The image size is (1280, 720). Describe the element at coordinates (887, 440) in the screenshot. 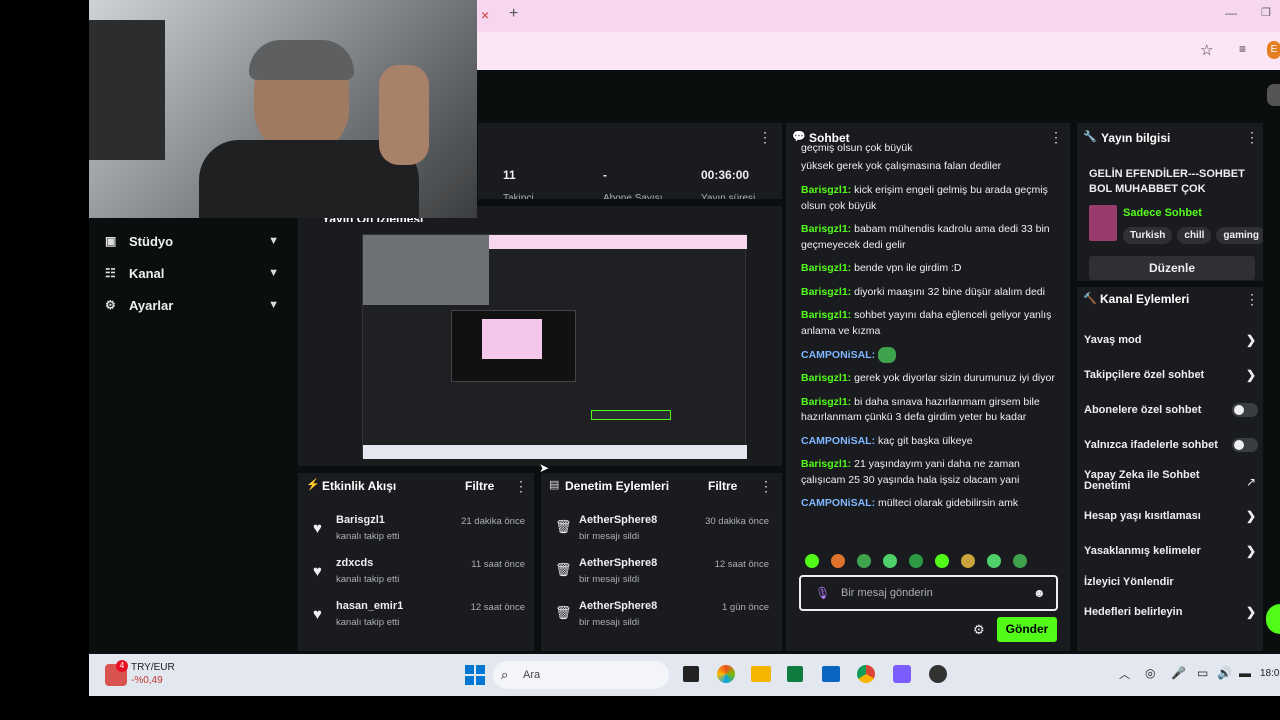

I see `chat-message: CAMPONiSAL: kaç git başka ülkeye` at that location.